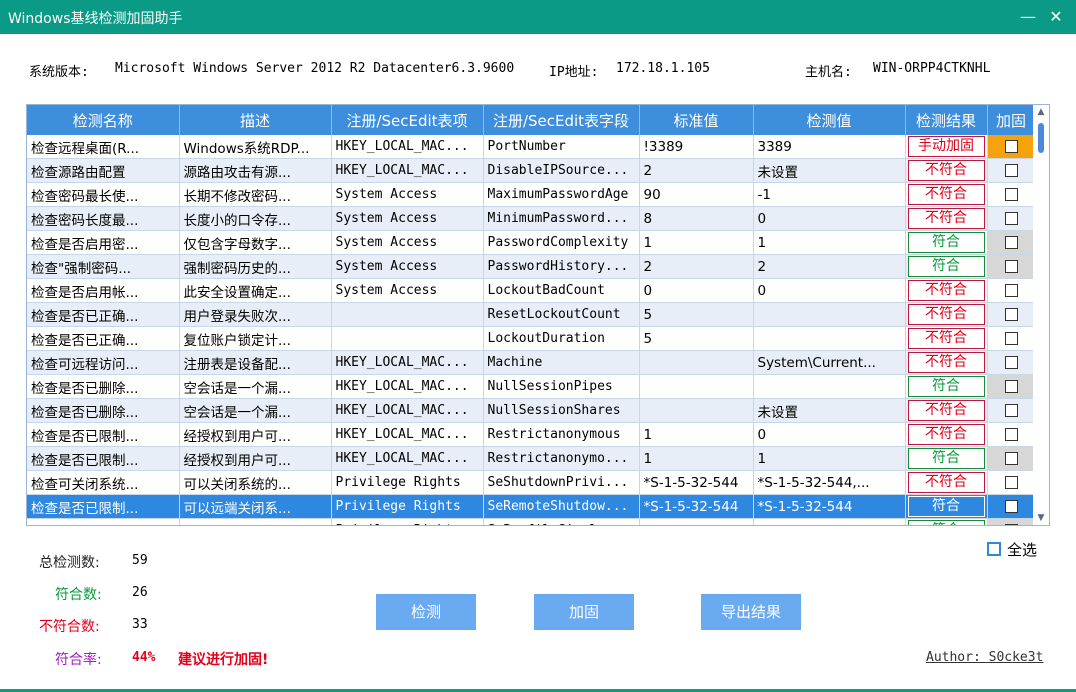 The image size is (1076, 692). I want to click on column-header-item: 注册/SecEdit表项, so click(407, 120).